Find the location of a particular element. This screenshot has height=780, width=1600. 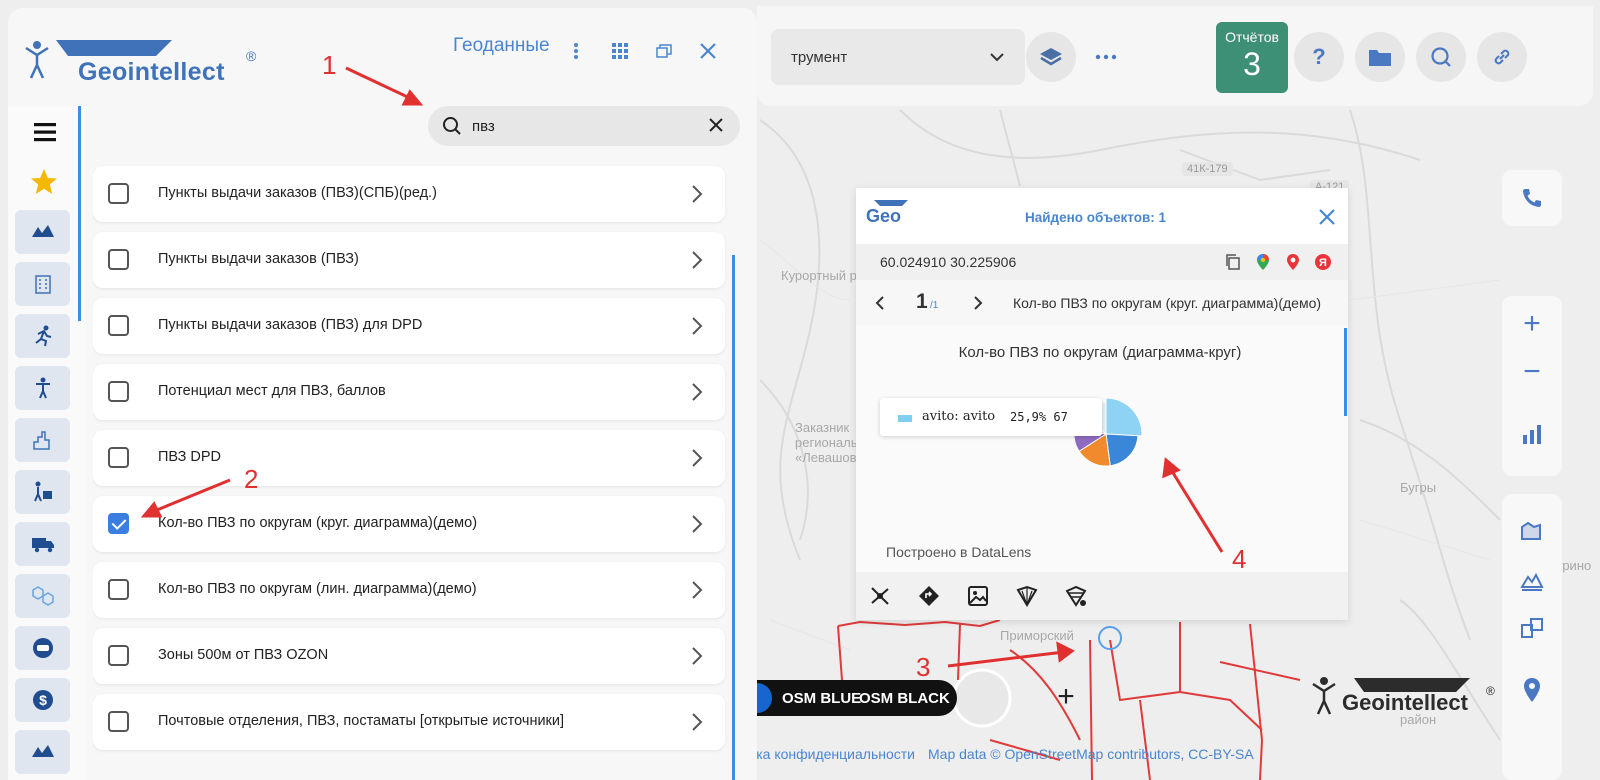

menu-button is located at coordinates (45, 134).